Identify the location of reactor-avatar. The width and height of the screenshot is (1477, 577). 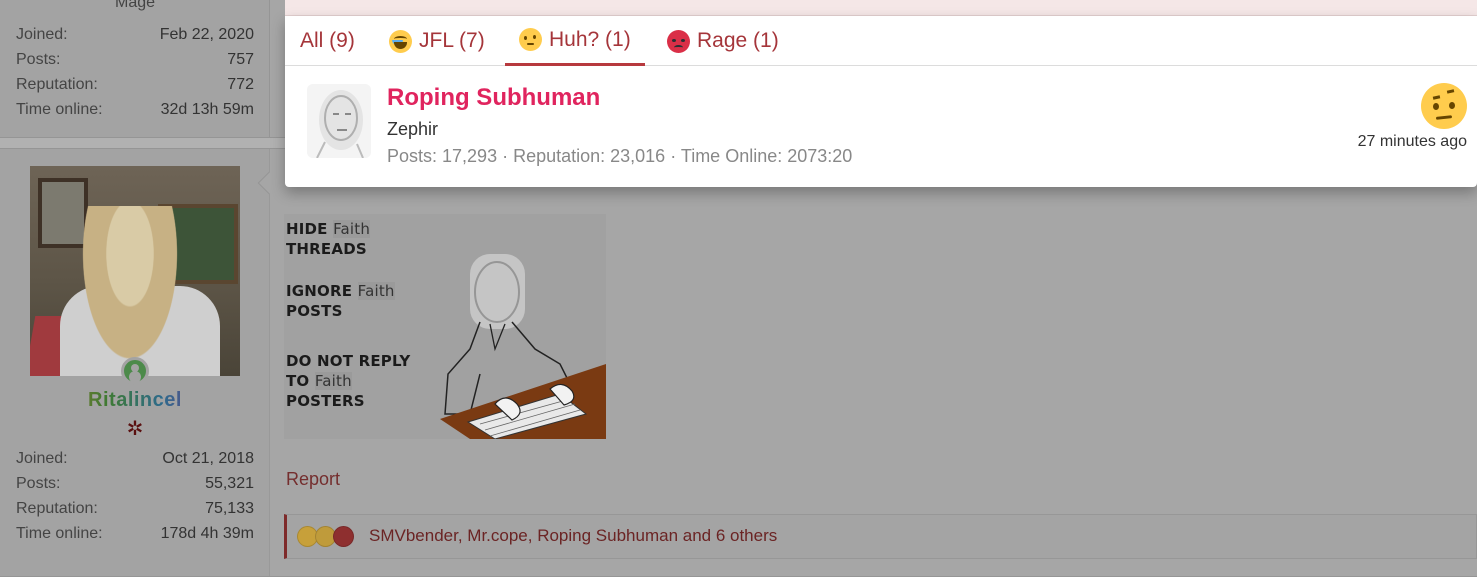
(339, 121).